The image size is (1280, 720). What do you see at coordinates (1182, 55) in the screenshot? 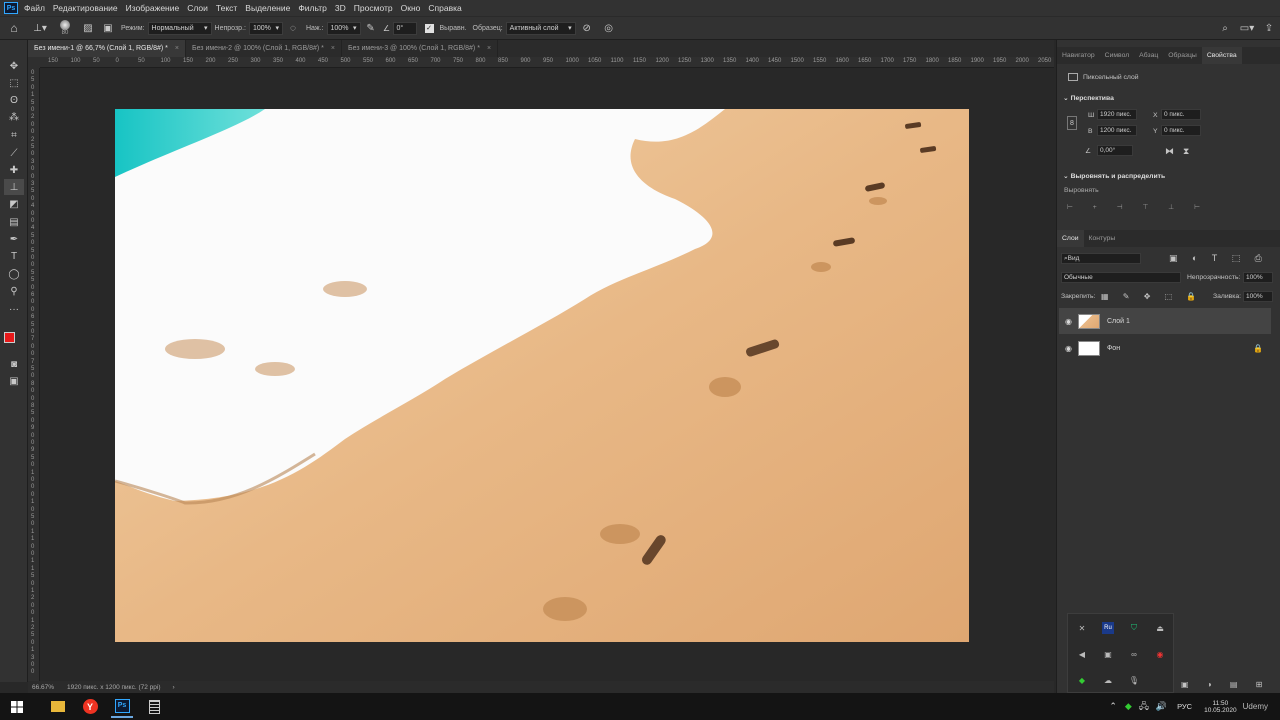
I see `tab-swatches: Образцы` at bounding box center [1182, 55].